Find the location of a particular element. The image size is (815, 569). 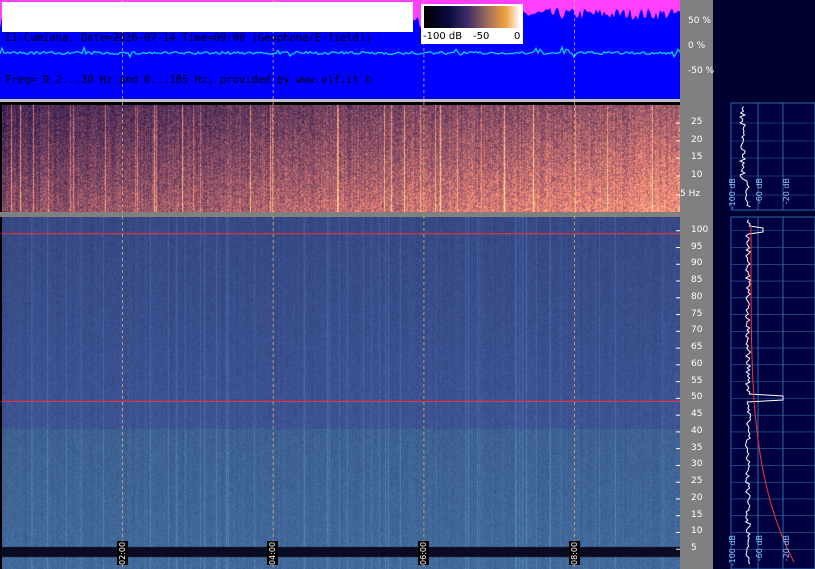

main-ytick: 20 is located at coordinates (697, 497).